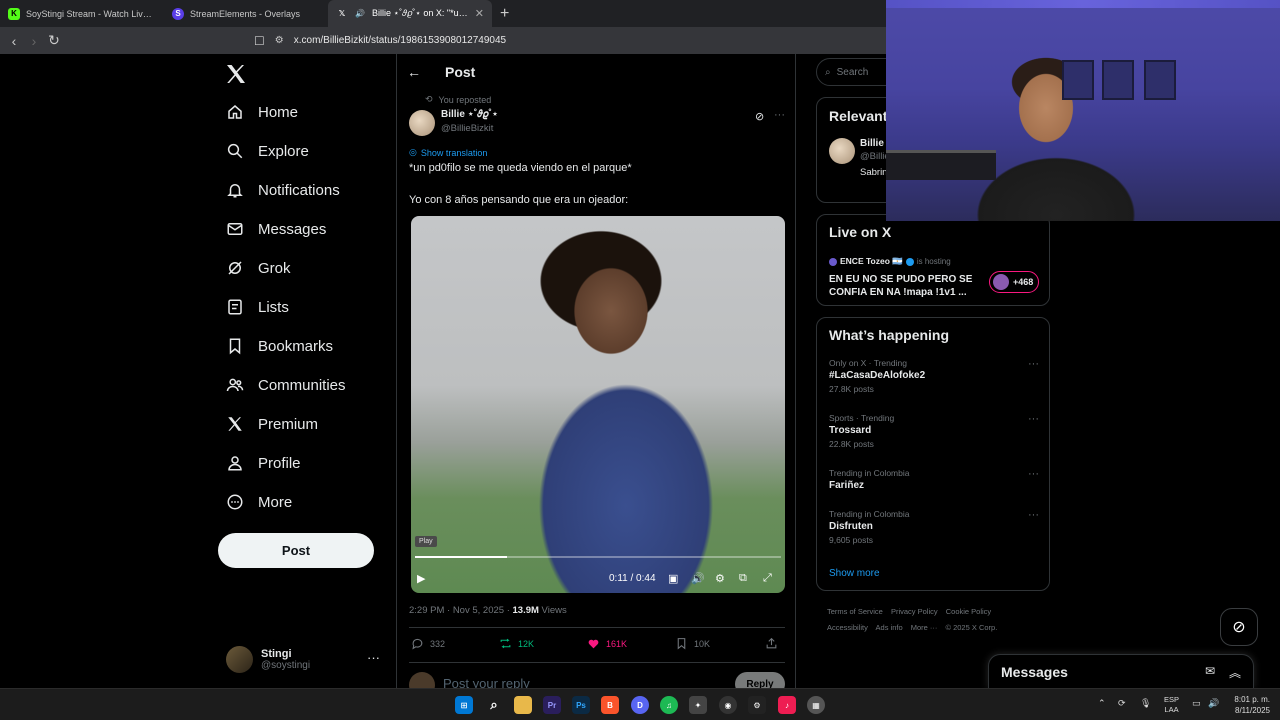 The width and height of the screenshot is (1280, 720). Describe the element at coordinates (787, 705) in the screenshot. I see `tiktok-icon: ♪` at that location.